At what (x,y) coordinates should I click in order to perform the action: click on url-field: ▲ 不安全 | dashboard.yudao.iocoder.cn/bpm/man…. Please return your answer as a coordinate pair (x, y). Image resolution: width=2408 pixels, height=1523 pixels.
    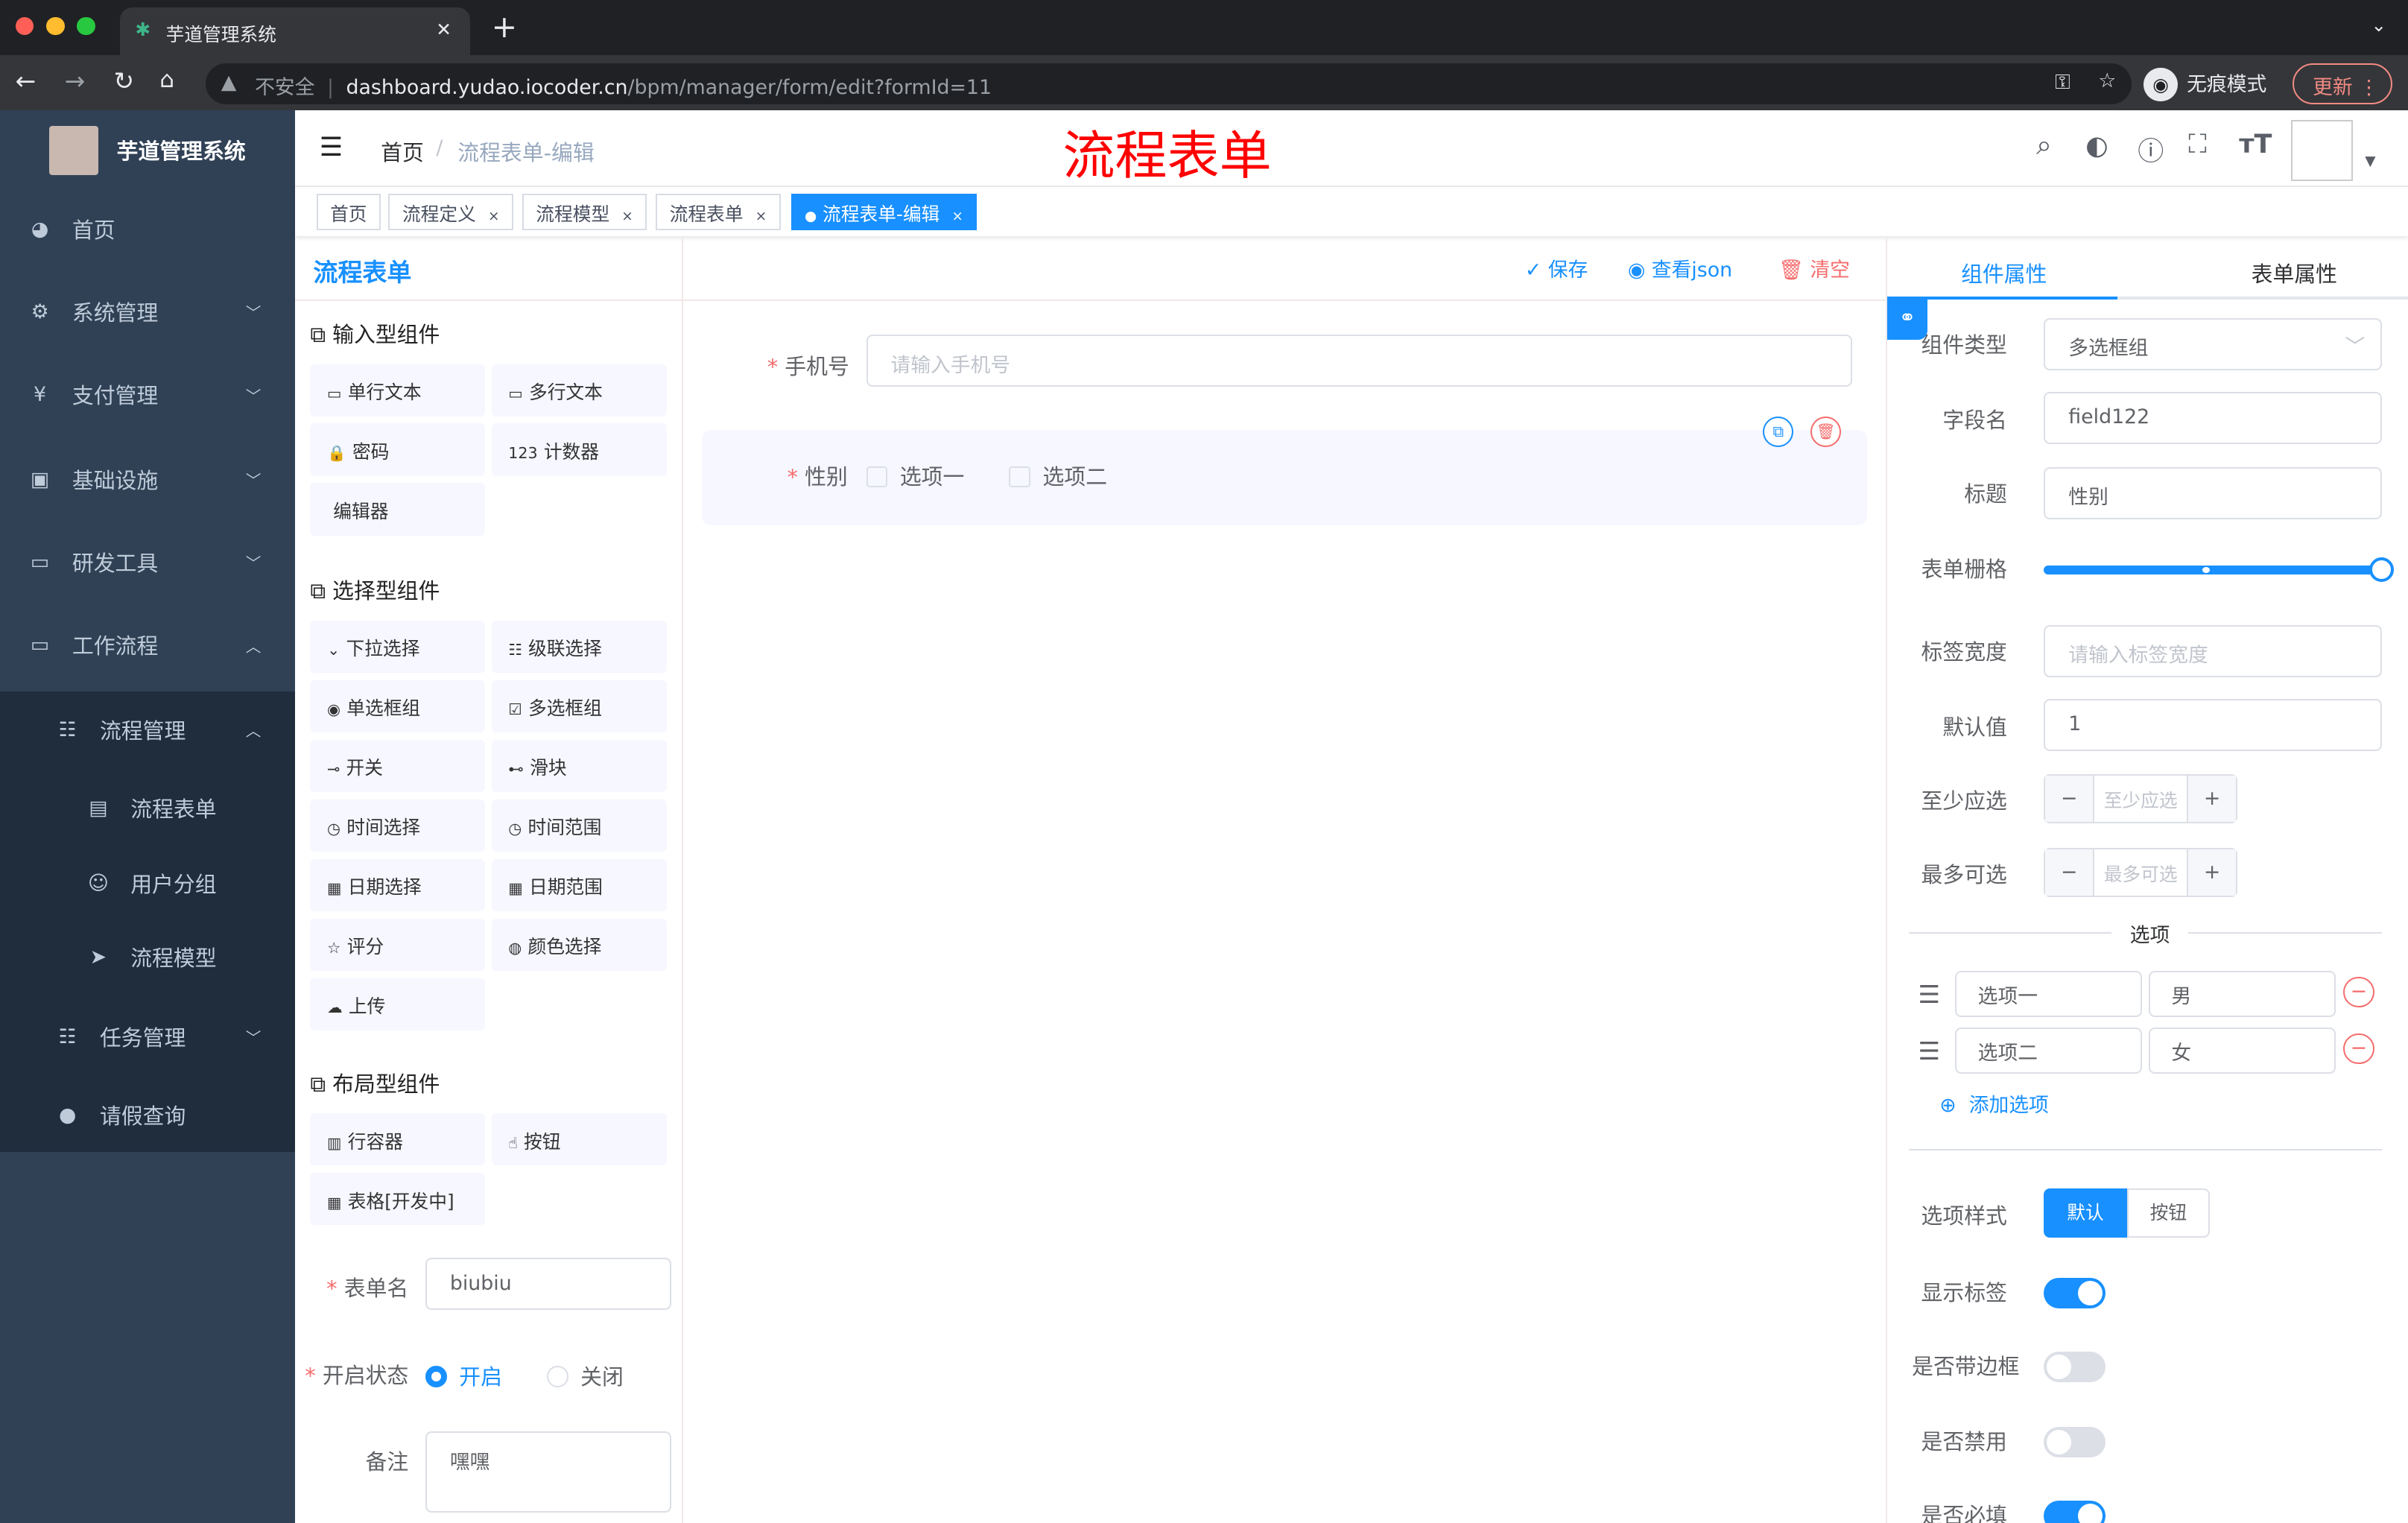
    Looking at the image, I should click on (1169, 84).